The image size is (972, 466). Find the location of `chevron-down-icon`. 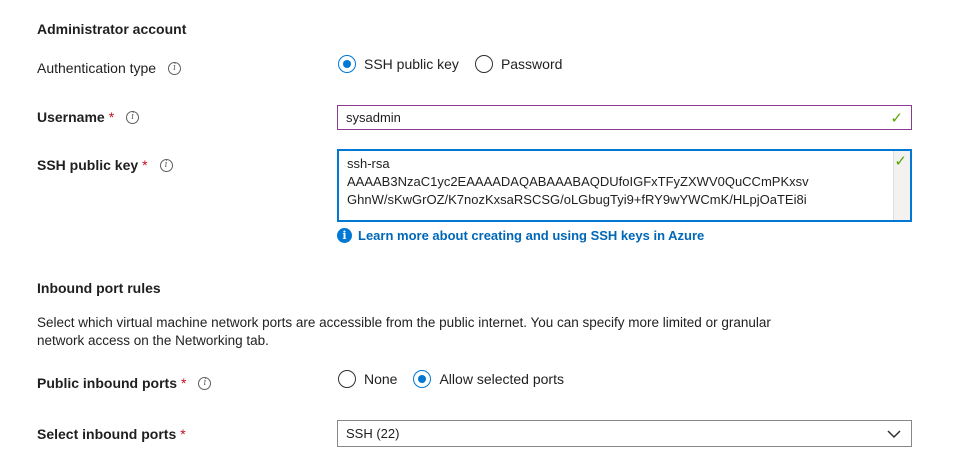

chevron-down-icon is located at coordinates (894, 434).